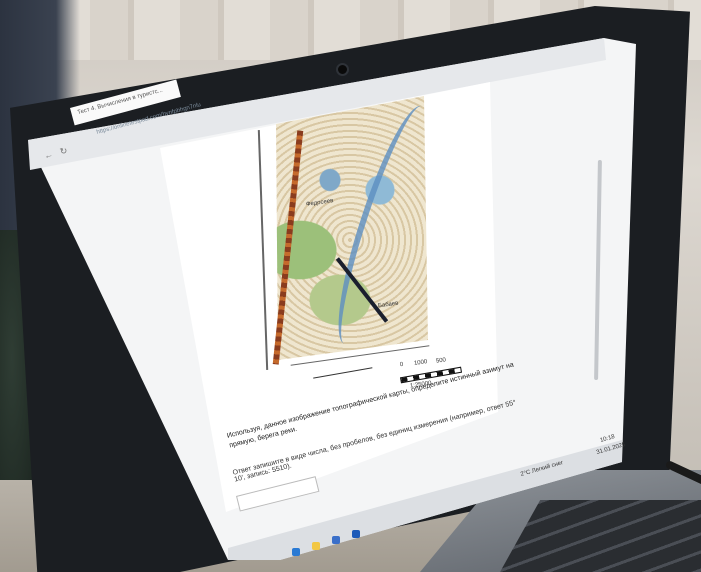  What do you see at coordinates (356, 534) in the screenshot?
I see `app-icon` at bounding box center [356, 534].